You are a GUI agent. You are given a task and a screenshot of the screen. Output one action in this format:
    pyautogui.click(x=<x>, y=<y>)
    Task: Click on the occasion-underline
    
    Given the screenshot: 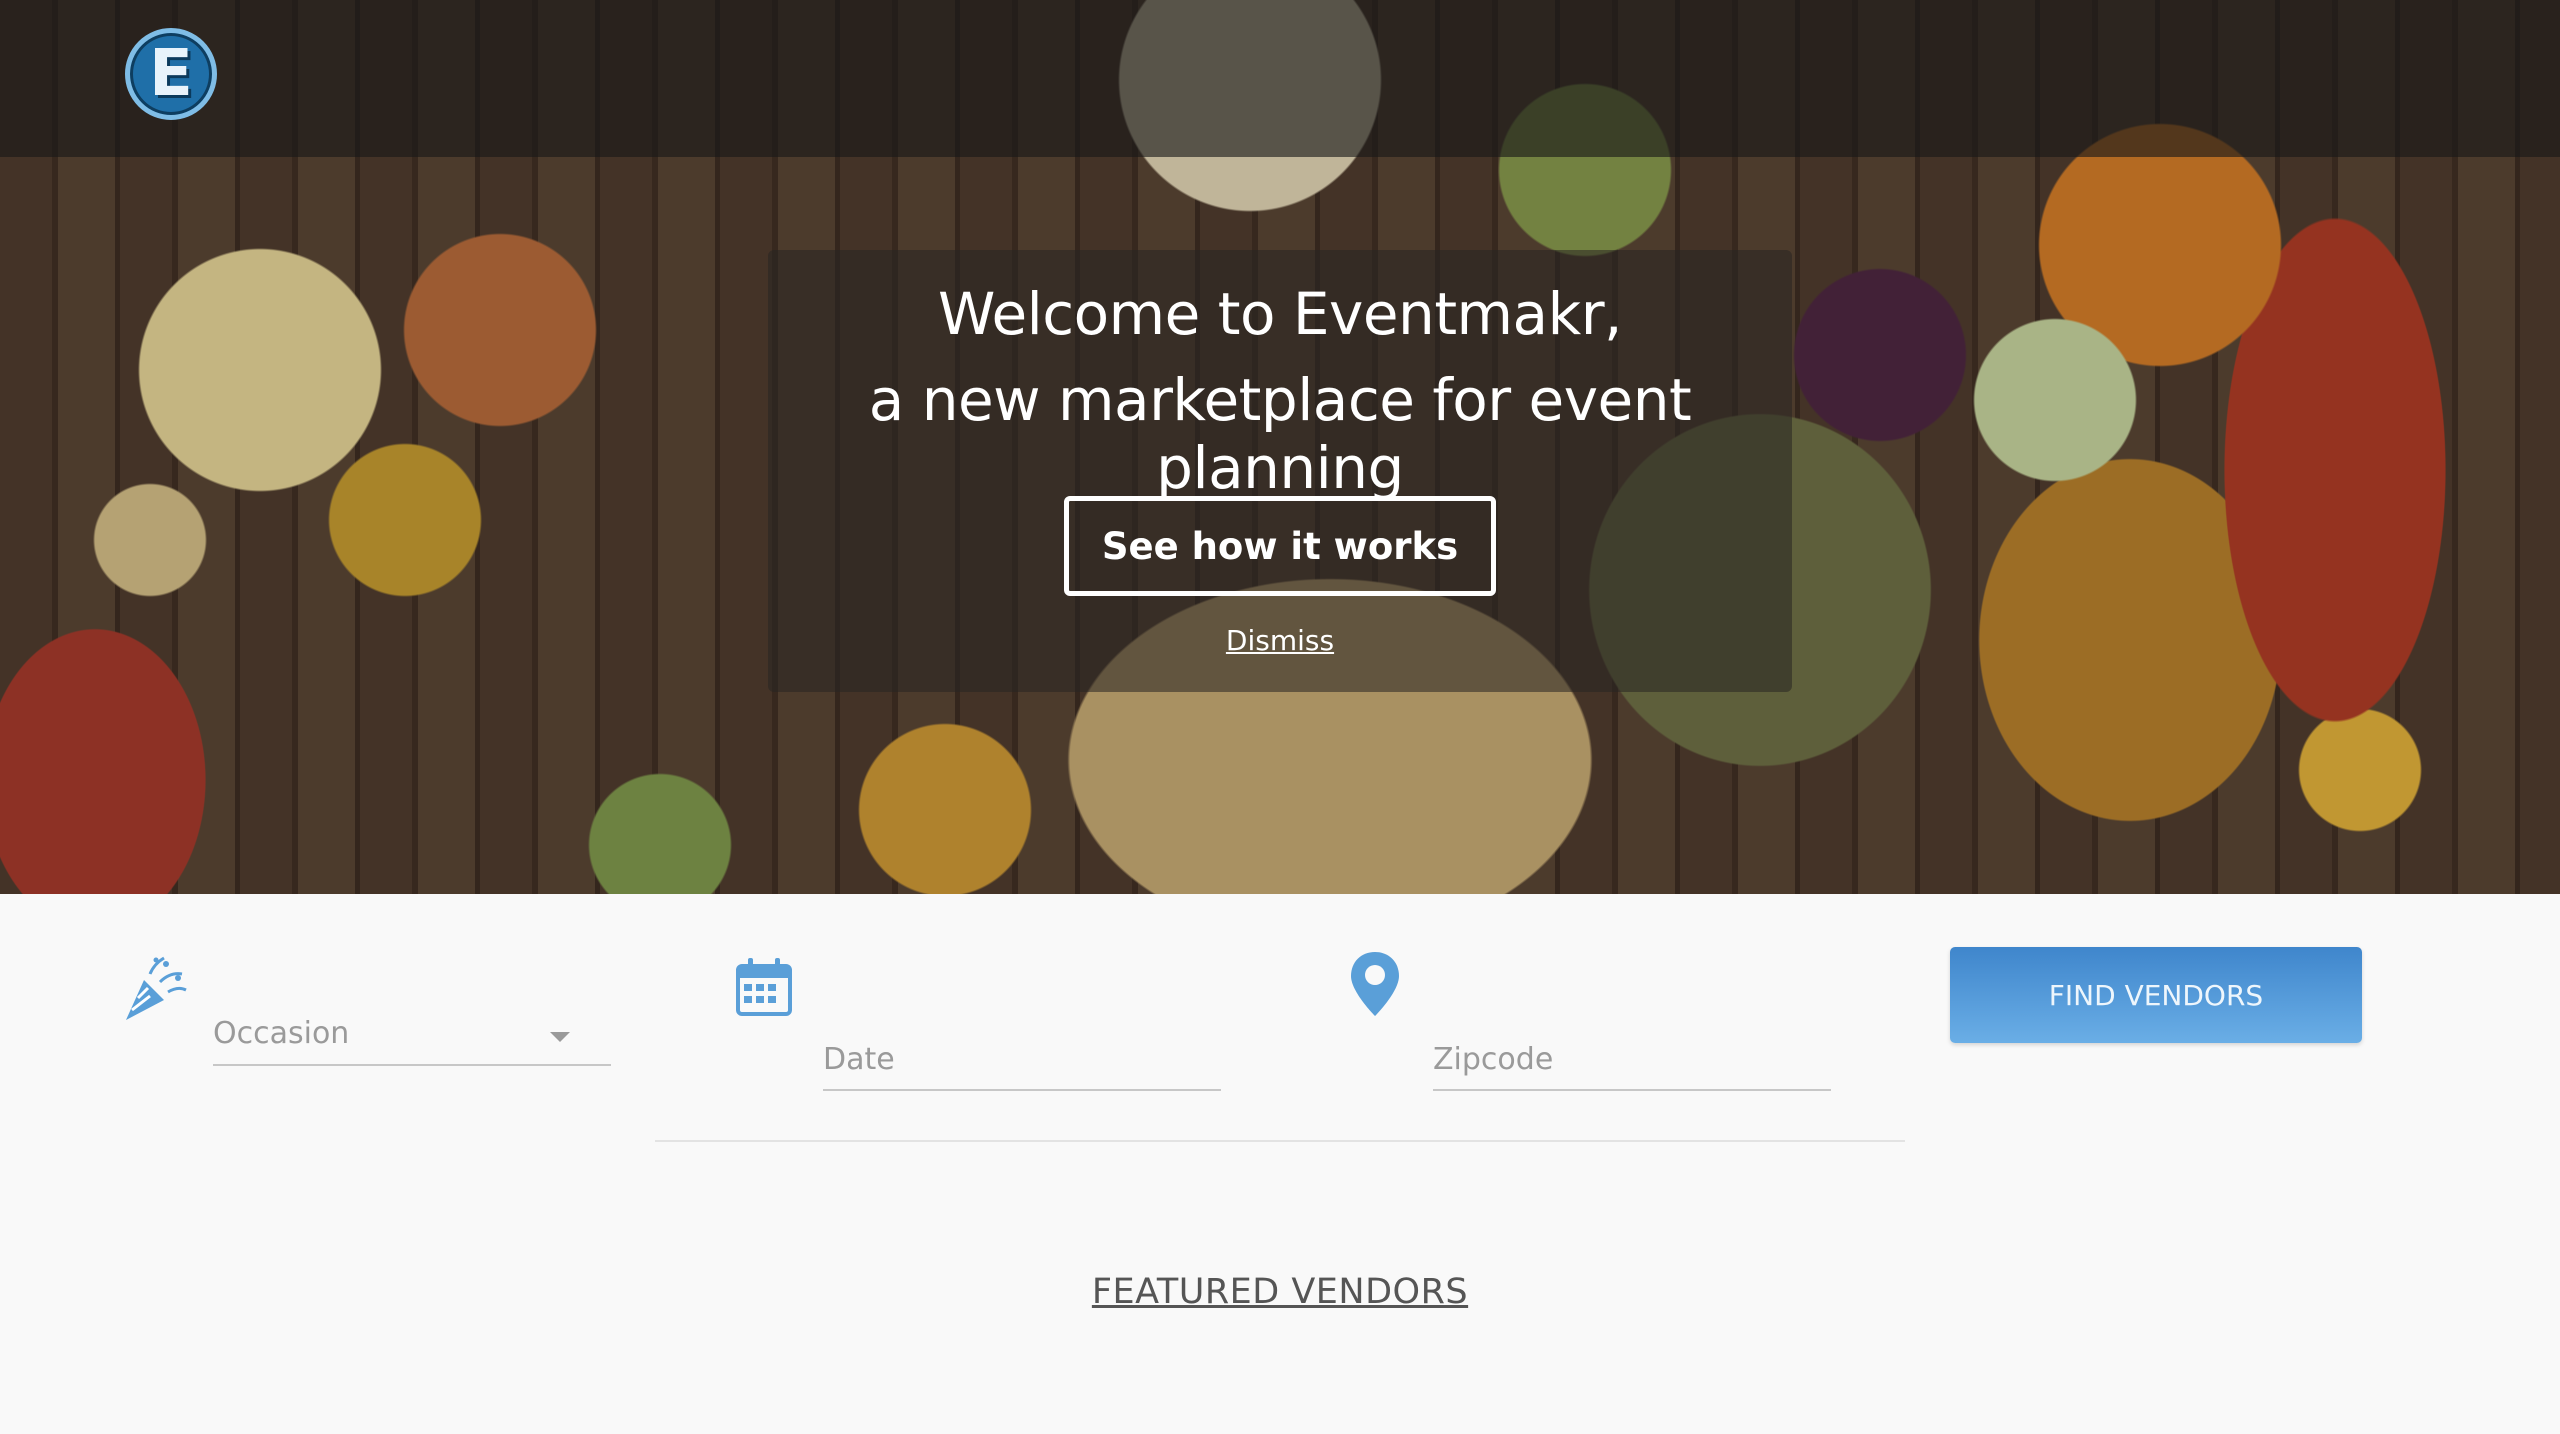 What is the action you would take?
    pyautogui.click(x=412, y=1065)
    